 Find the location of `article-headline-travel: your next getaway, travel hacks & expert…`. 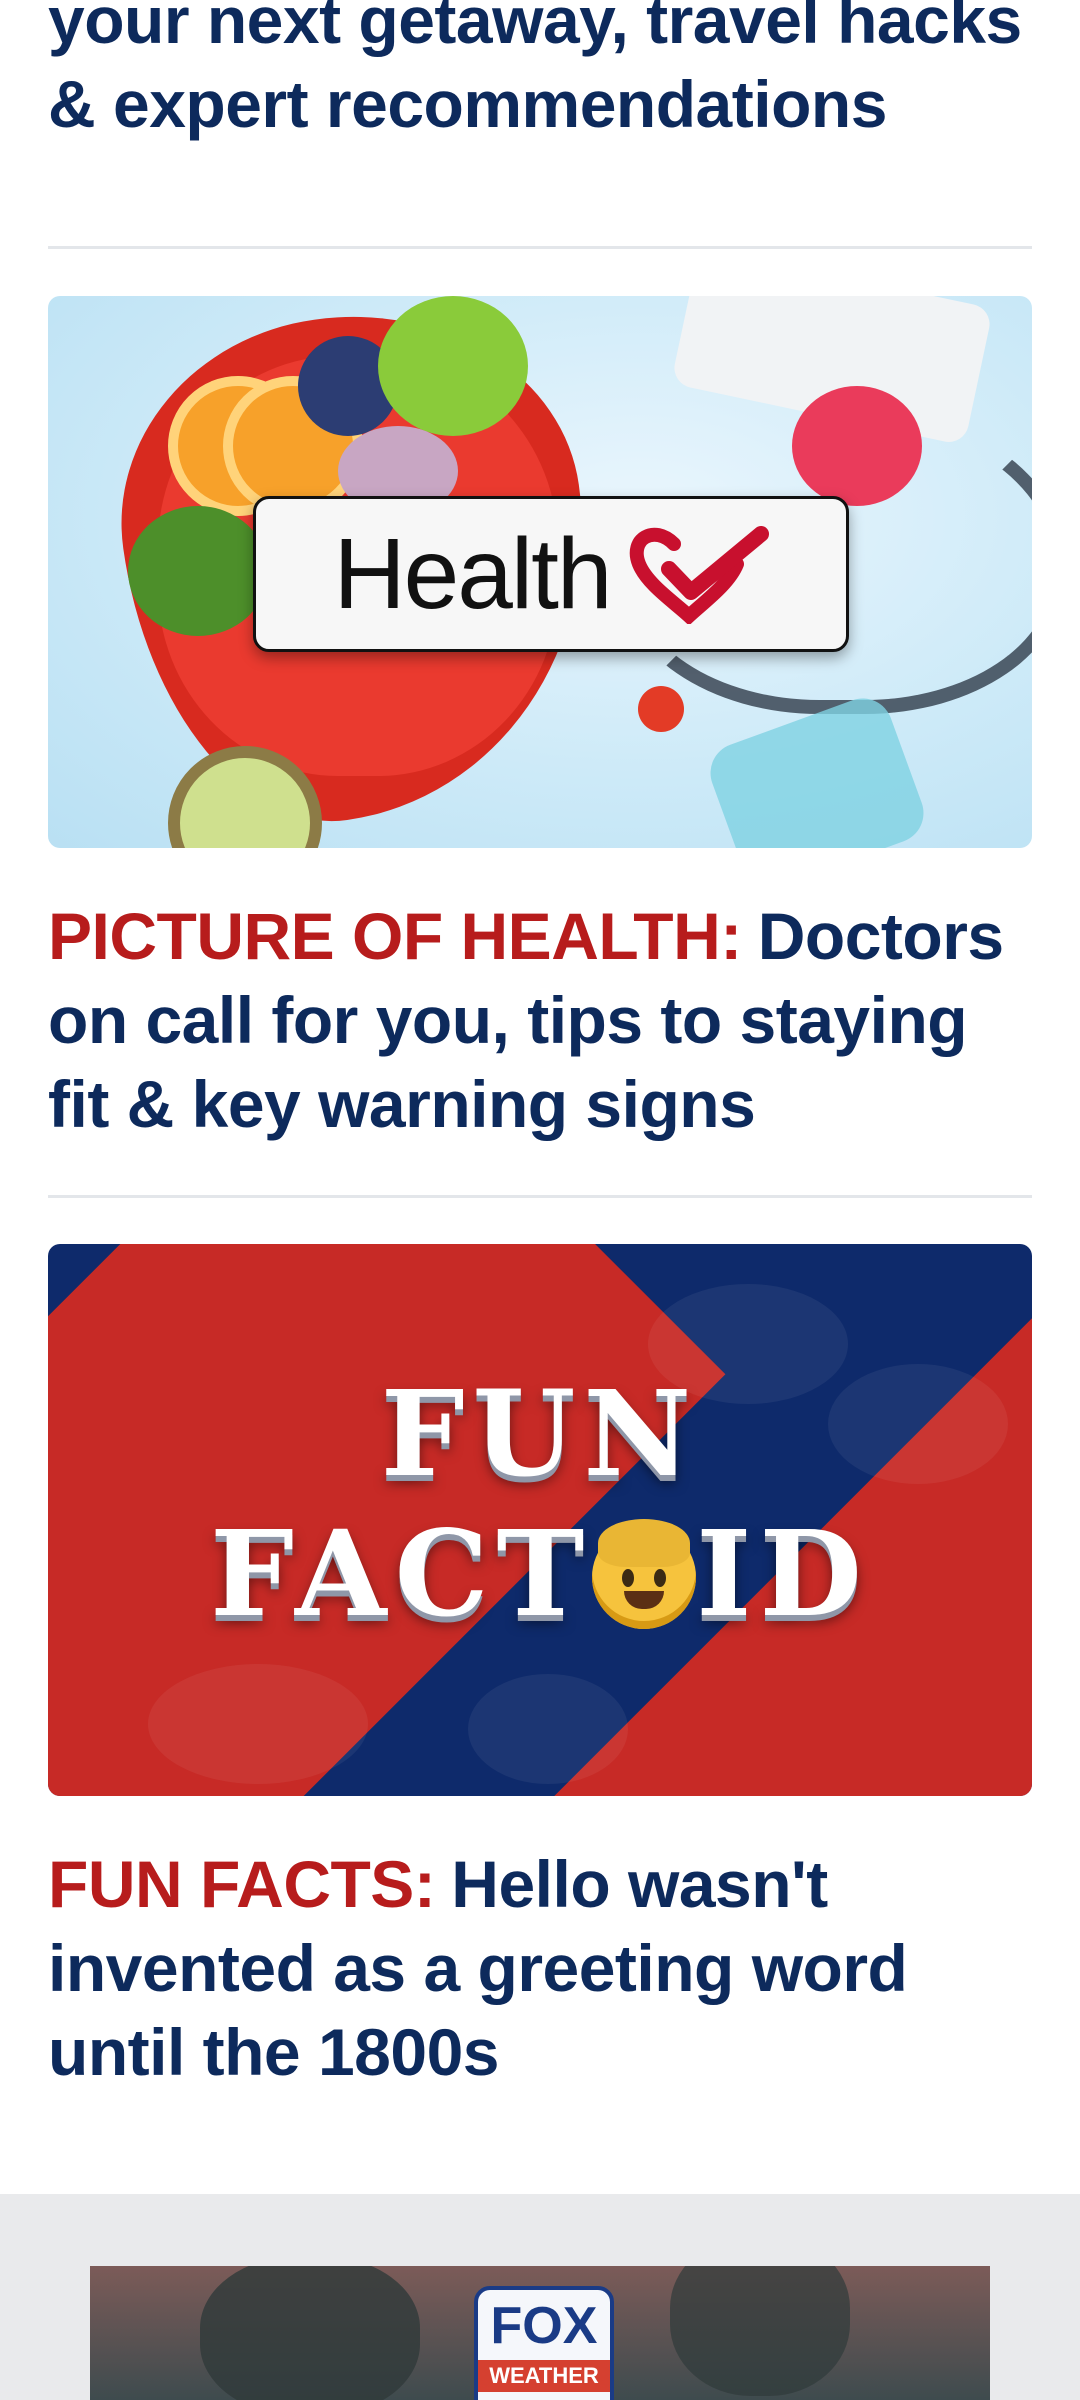

article-headline-travel: your next getaway, travel hacks & expert… is located at coordinates (540, 73).